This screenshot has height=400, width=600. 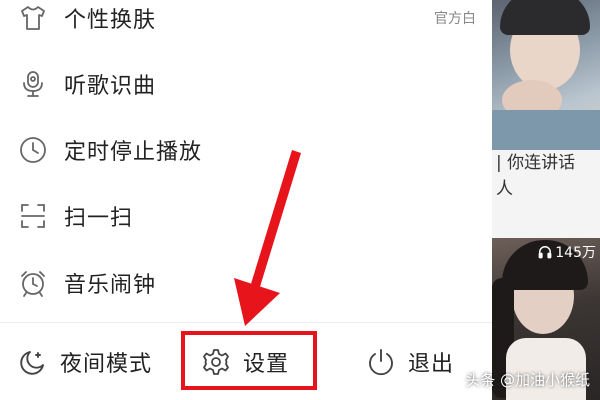 What do you see at coordinates (33, 84) in the screenshot?
I see `music-recognition-icon` at bounding box center [33, 84].